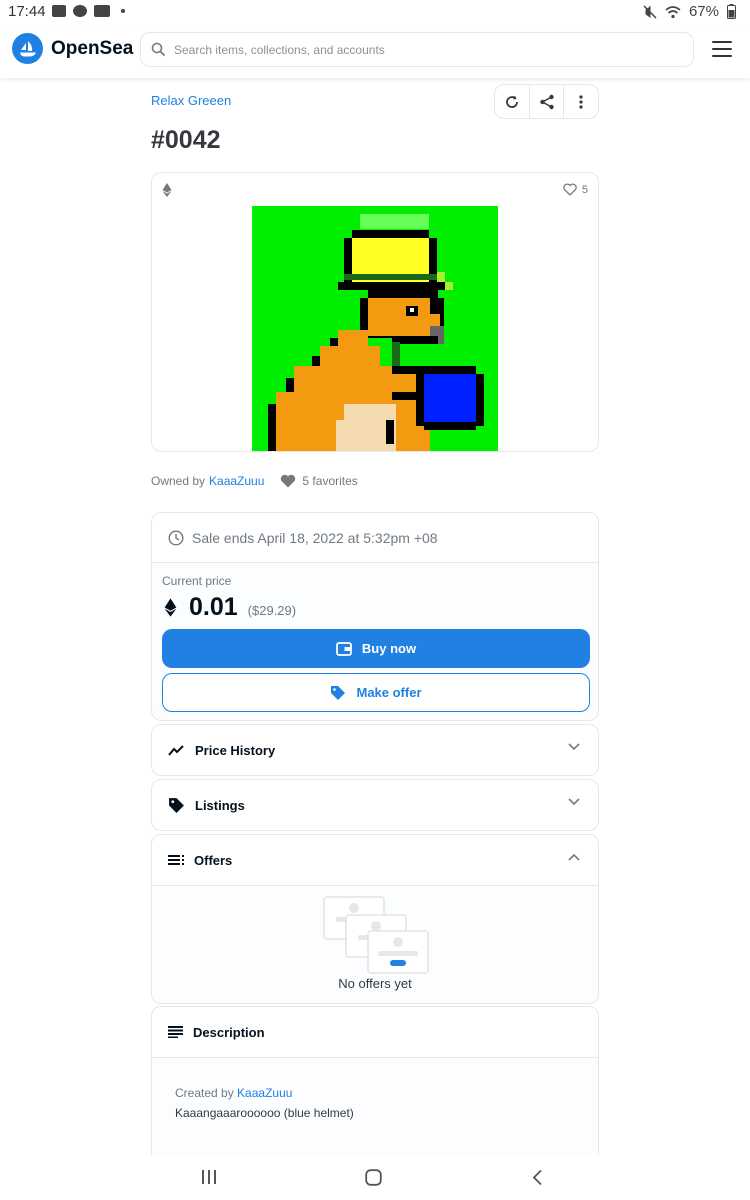  What do you see at coordinates (176, 860) in the screenshot?
I see `list-icon` at bounding box center [176, 860].